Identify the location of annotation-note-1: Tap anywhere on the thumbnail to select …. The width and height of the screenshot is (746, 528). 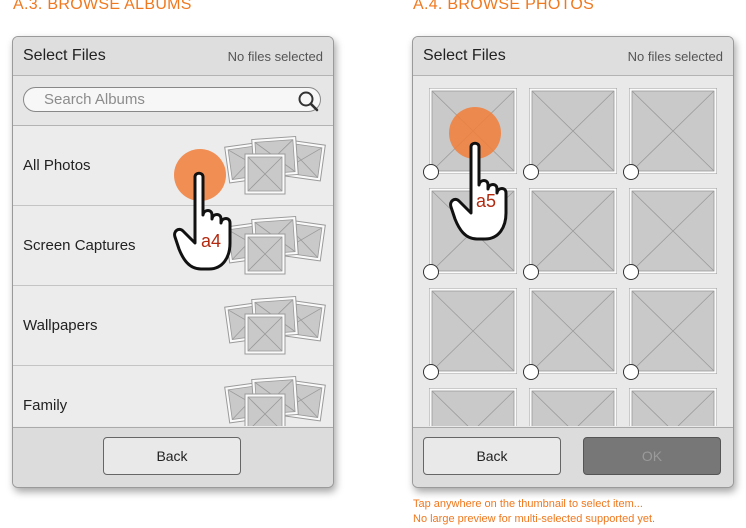
(528, 504).